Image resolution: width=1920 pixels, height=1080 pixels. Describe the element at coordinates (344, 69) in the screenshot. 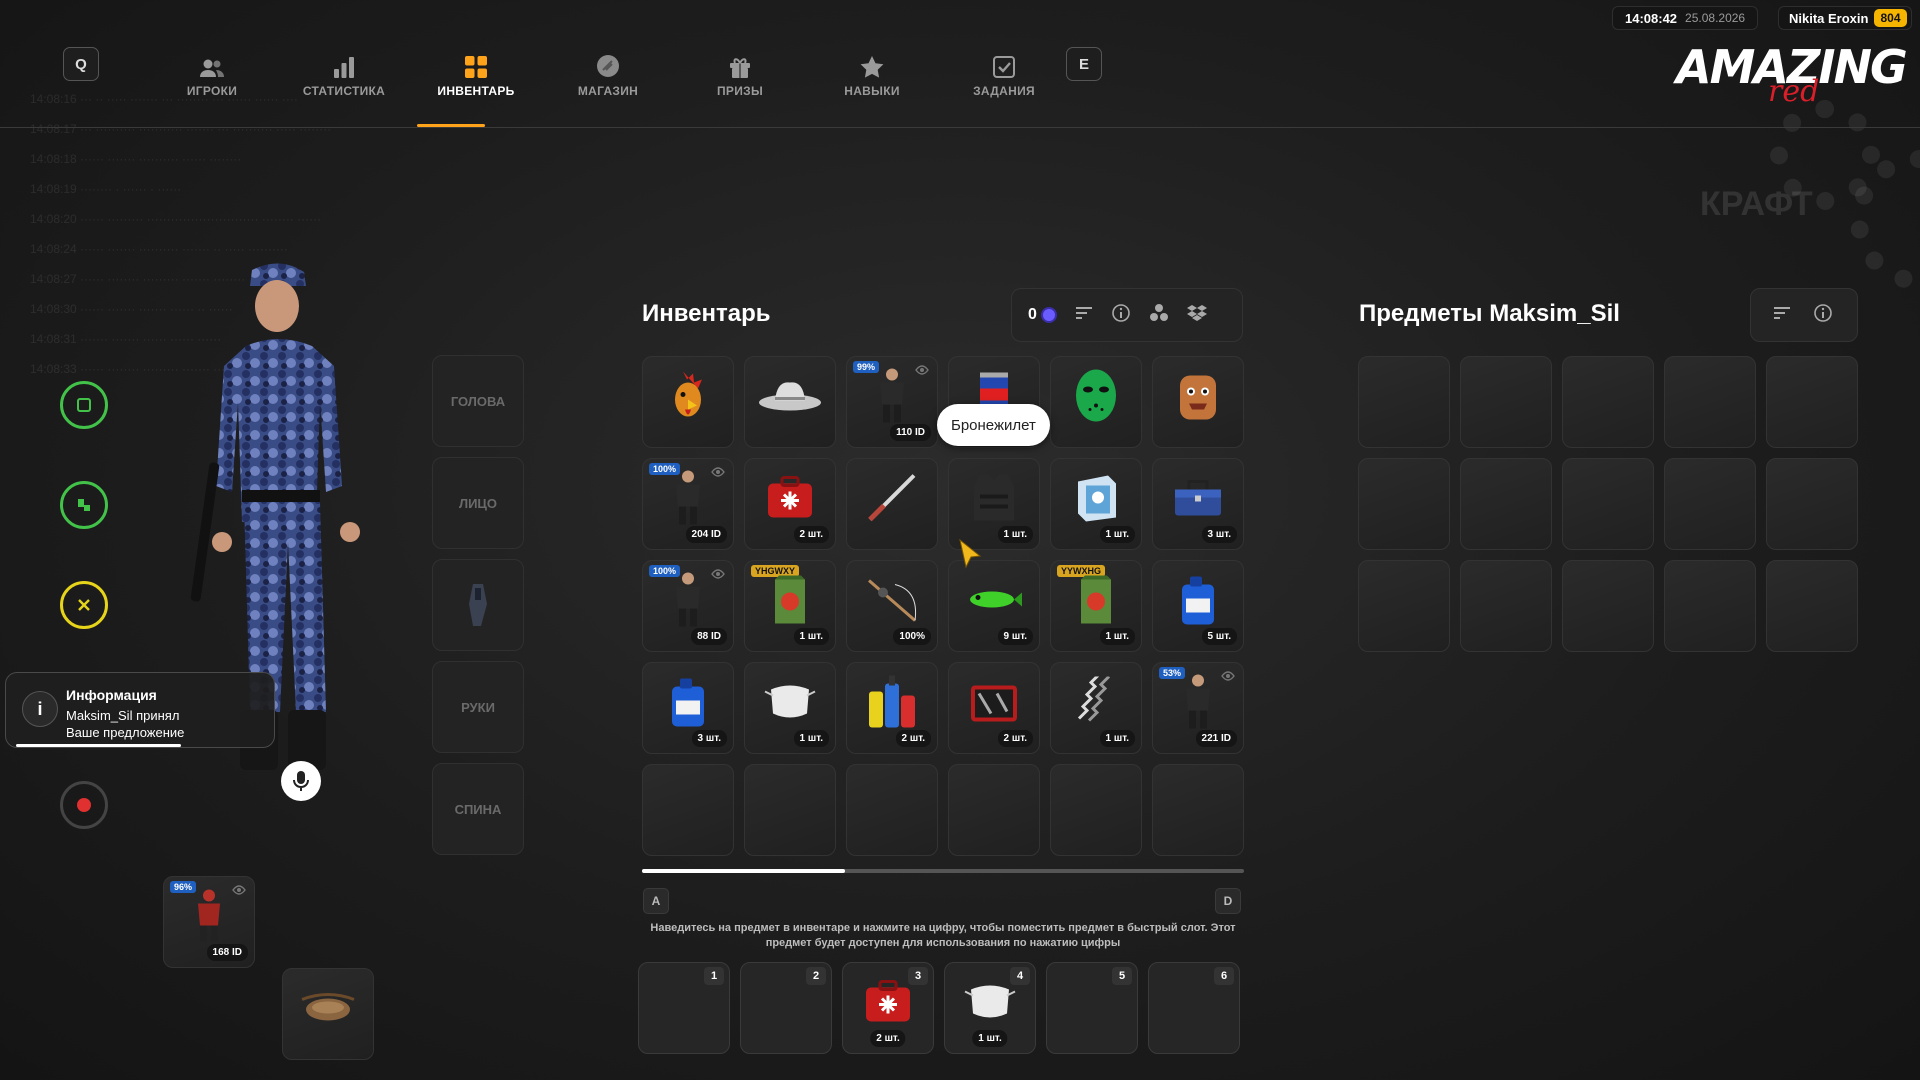

I see `tab-statistics: СТАТИСТИКА` at that location.